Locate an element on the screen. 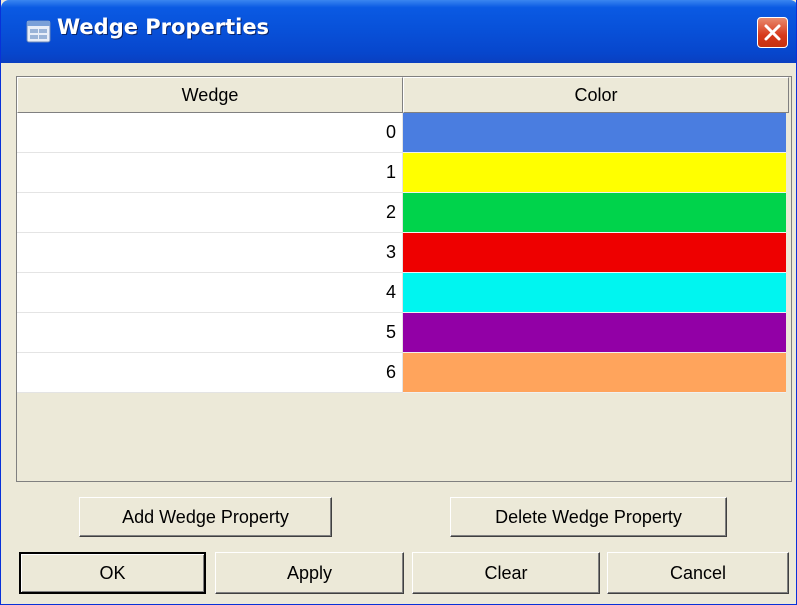 Image resolution: width=797 pixels, height=605 pixels. close-icon is located at coordinates (772, 32).